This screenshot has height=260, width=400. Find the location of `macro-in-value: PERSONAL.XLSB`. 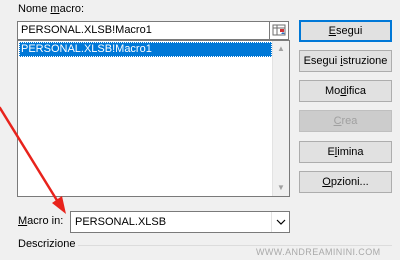

macro-in-value: PERSONAL.XLSB is located at coordinates (121, 222).